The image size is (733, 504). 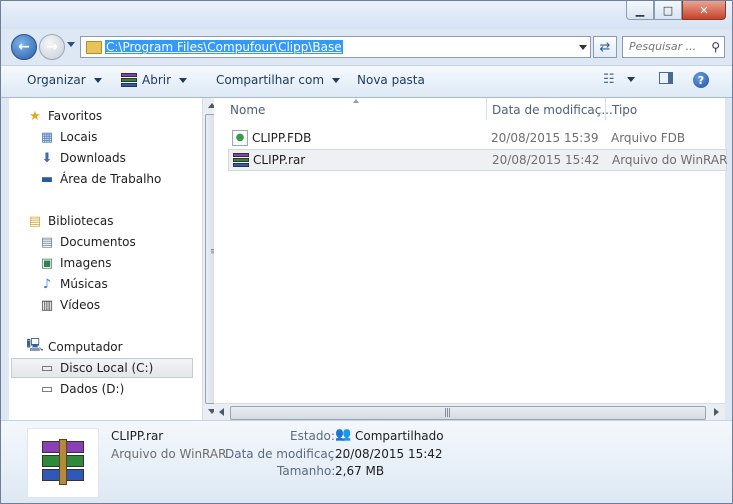 What do you see at coordinates (476, 138) in the screenshot?
I see `file-row: ● CLIPP.FDB 20/08/2015 15:39 Arquivo FDB` at bounding box center [476, 138].